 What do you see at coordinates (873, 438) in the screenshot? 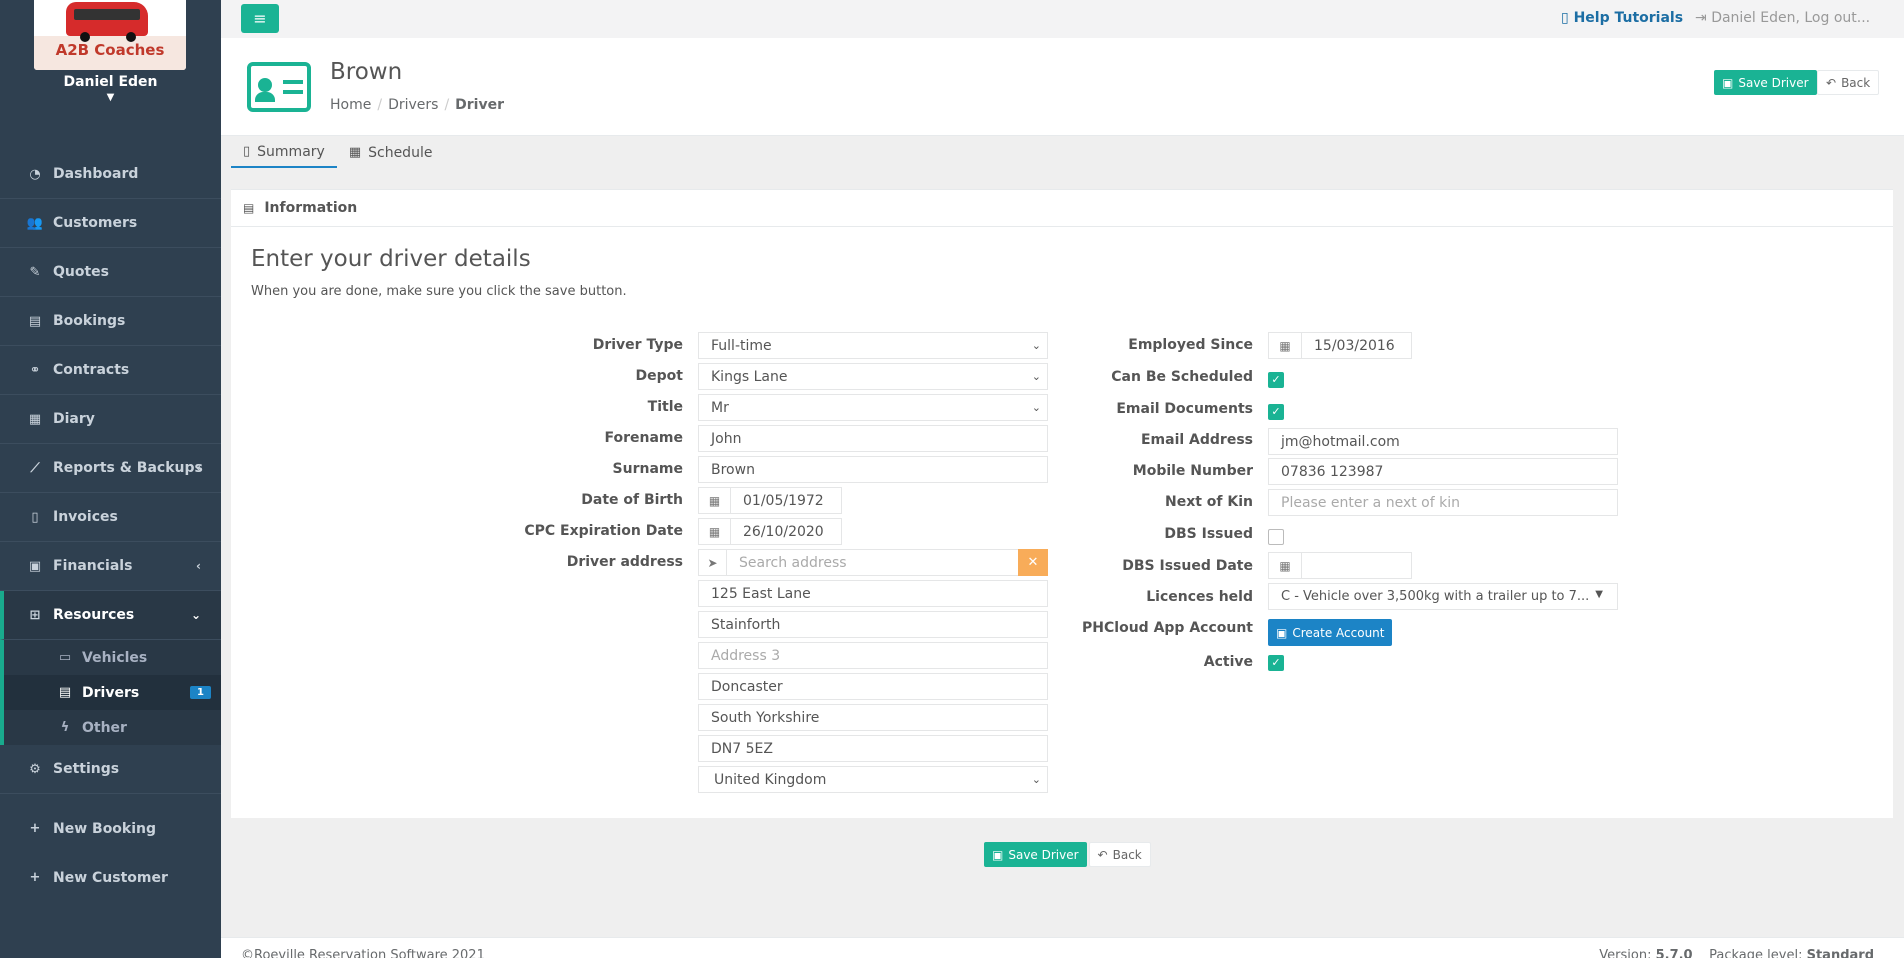
I see `forename-input: John` at bounding box center [873, 438].